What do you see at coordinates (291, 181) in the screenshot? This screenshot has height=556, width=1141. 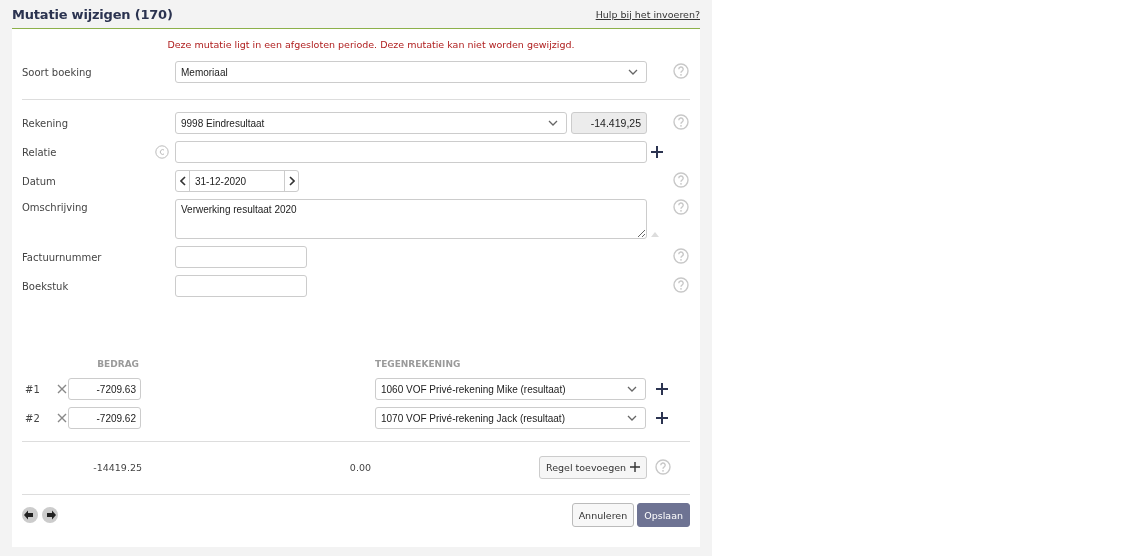 I see `chevron-right-icon` at bounding box center [291, 181].